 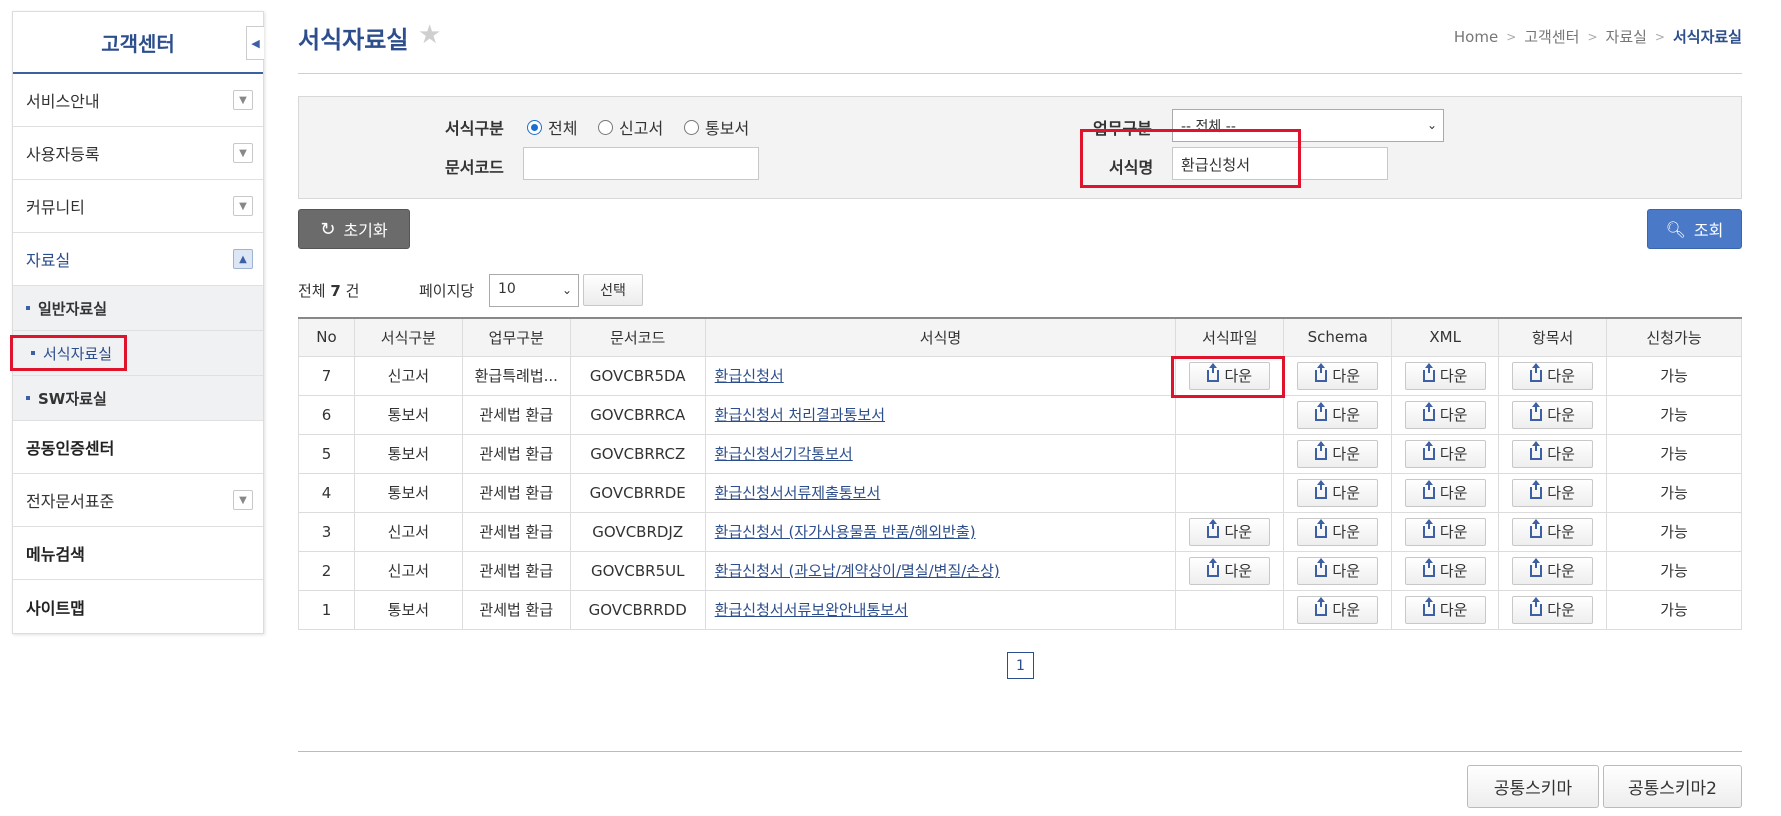 I want to click on pagination-page-current: 1, so click(x=1020, y=665).